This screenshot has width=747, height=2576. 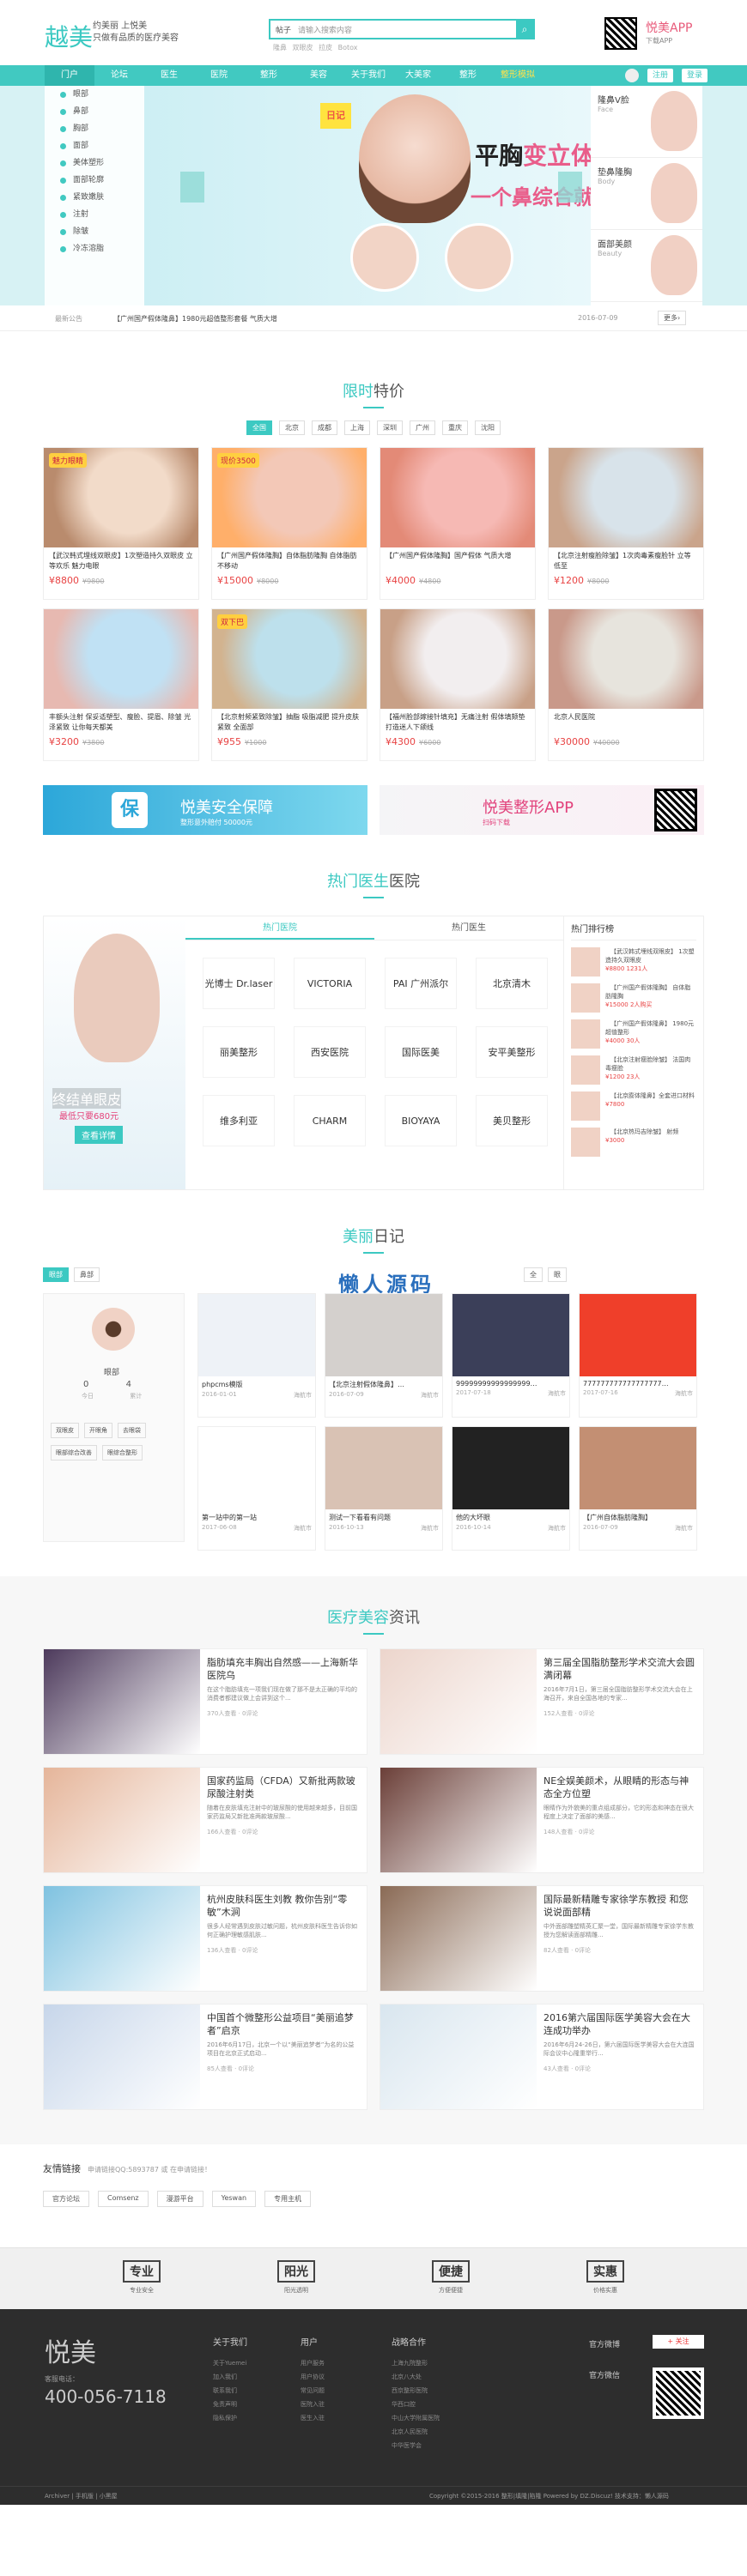 I want to click on footer-link: 关于Yuemei, so click(x=252, y=2363).